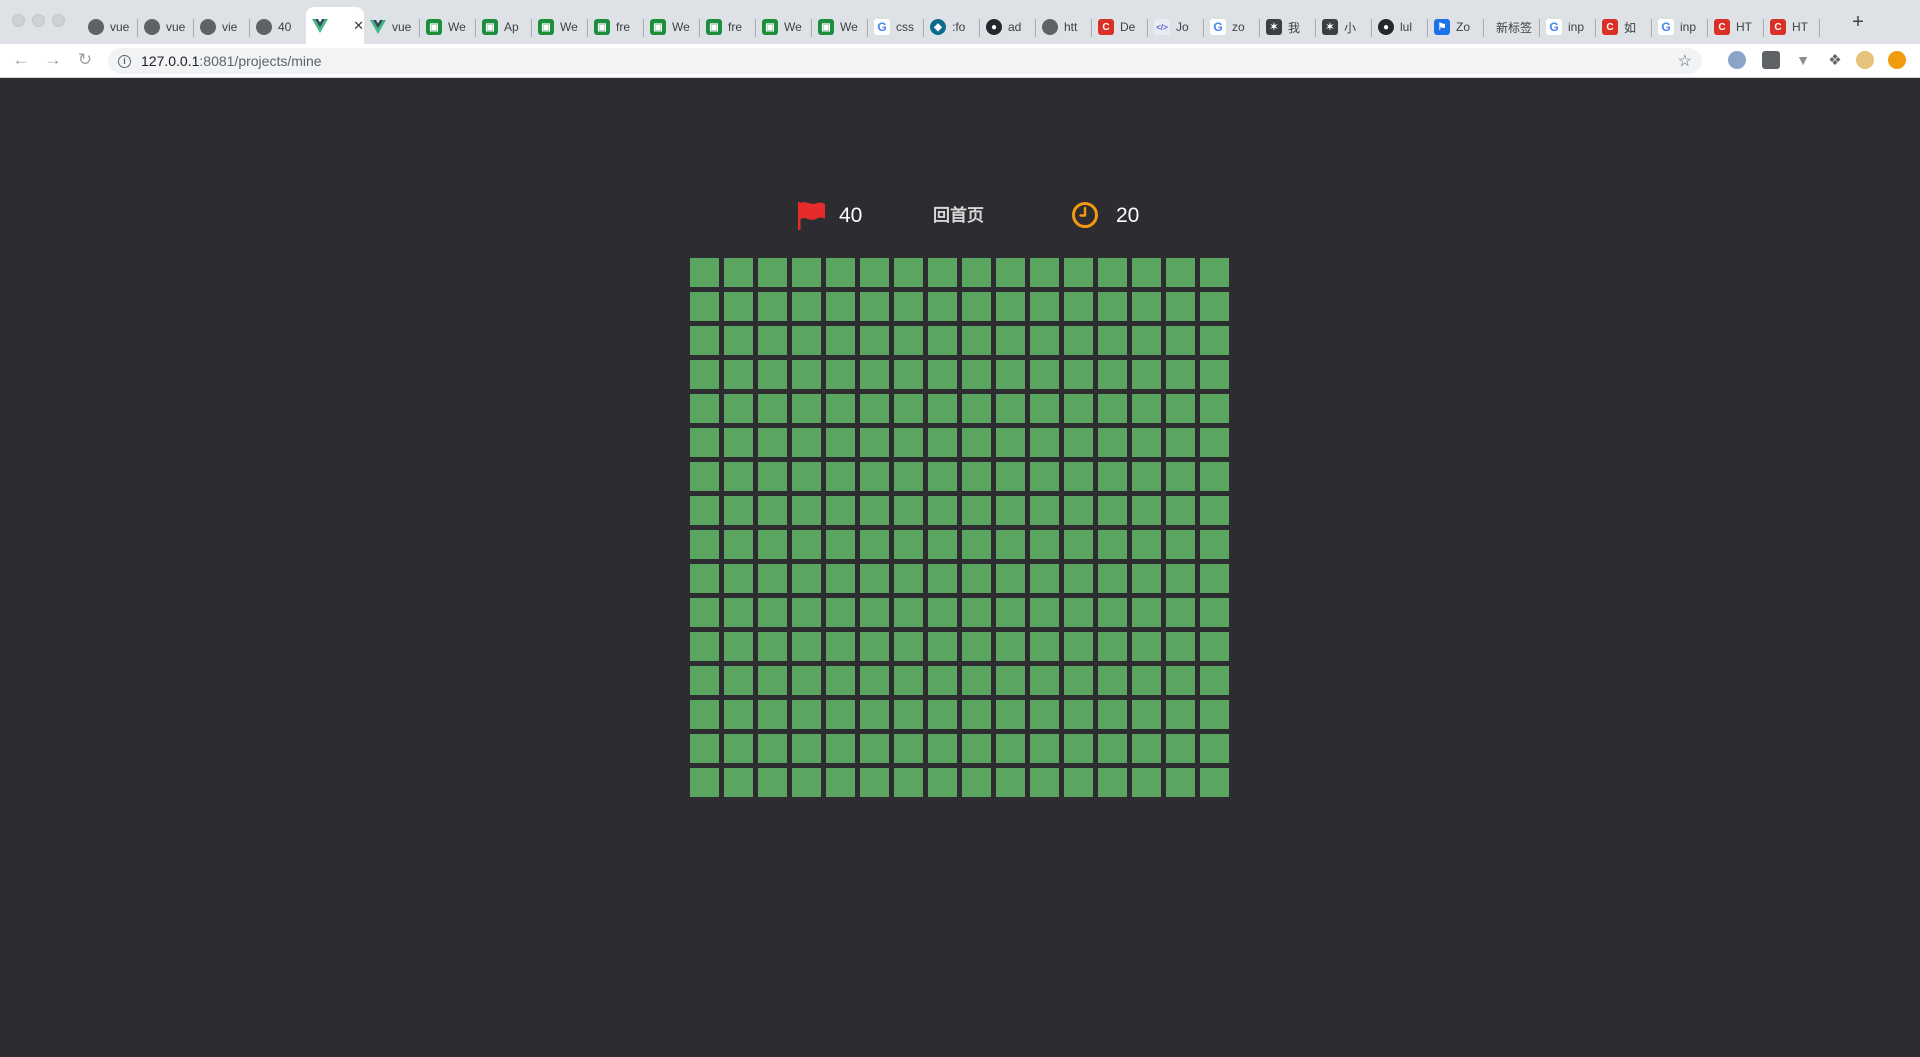  I want to click on browser-tab: Ginp, so click(1680, 27).